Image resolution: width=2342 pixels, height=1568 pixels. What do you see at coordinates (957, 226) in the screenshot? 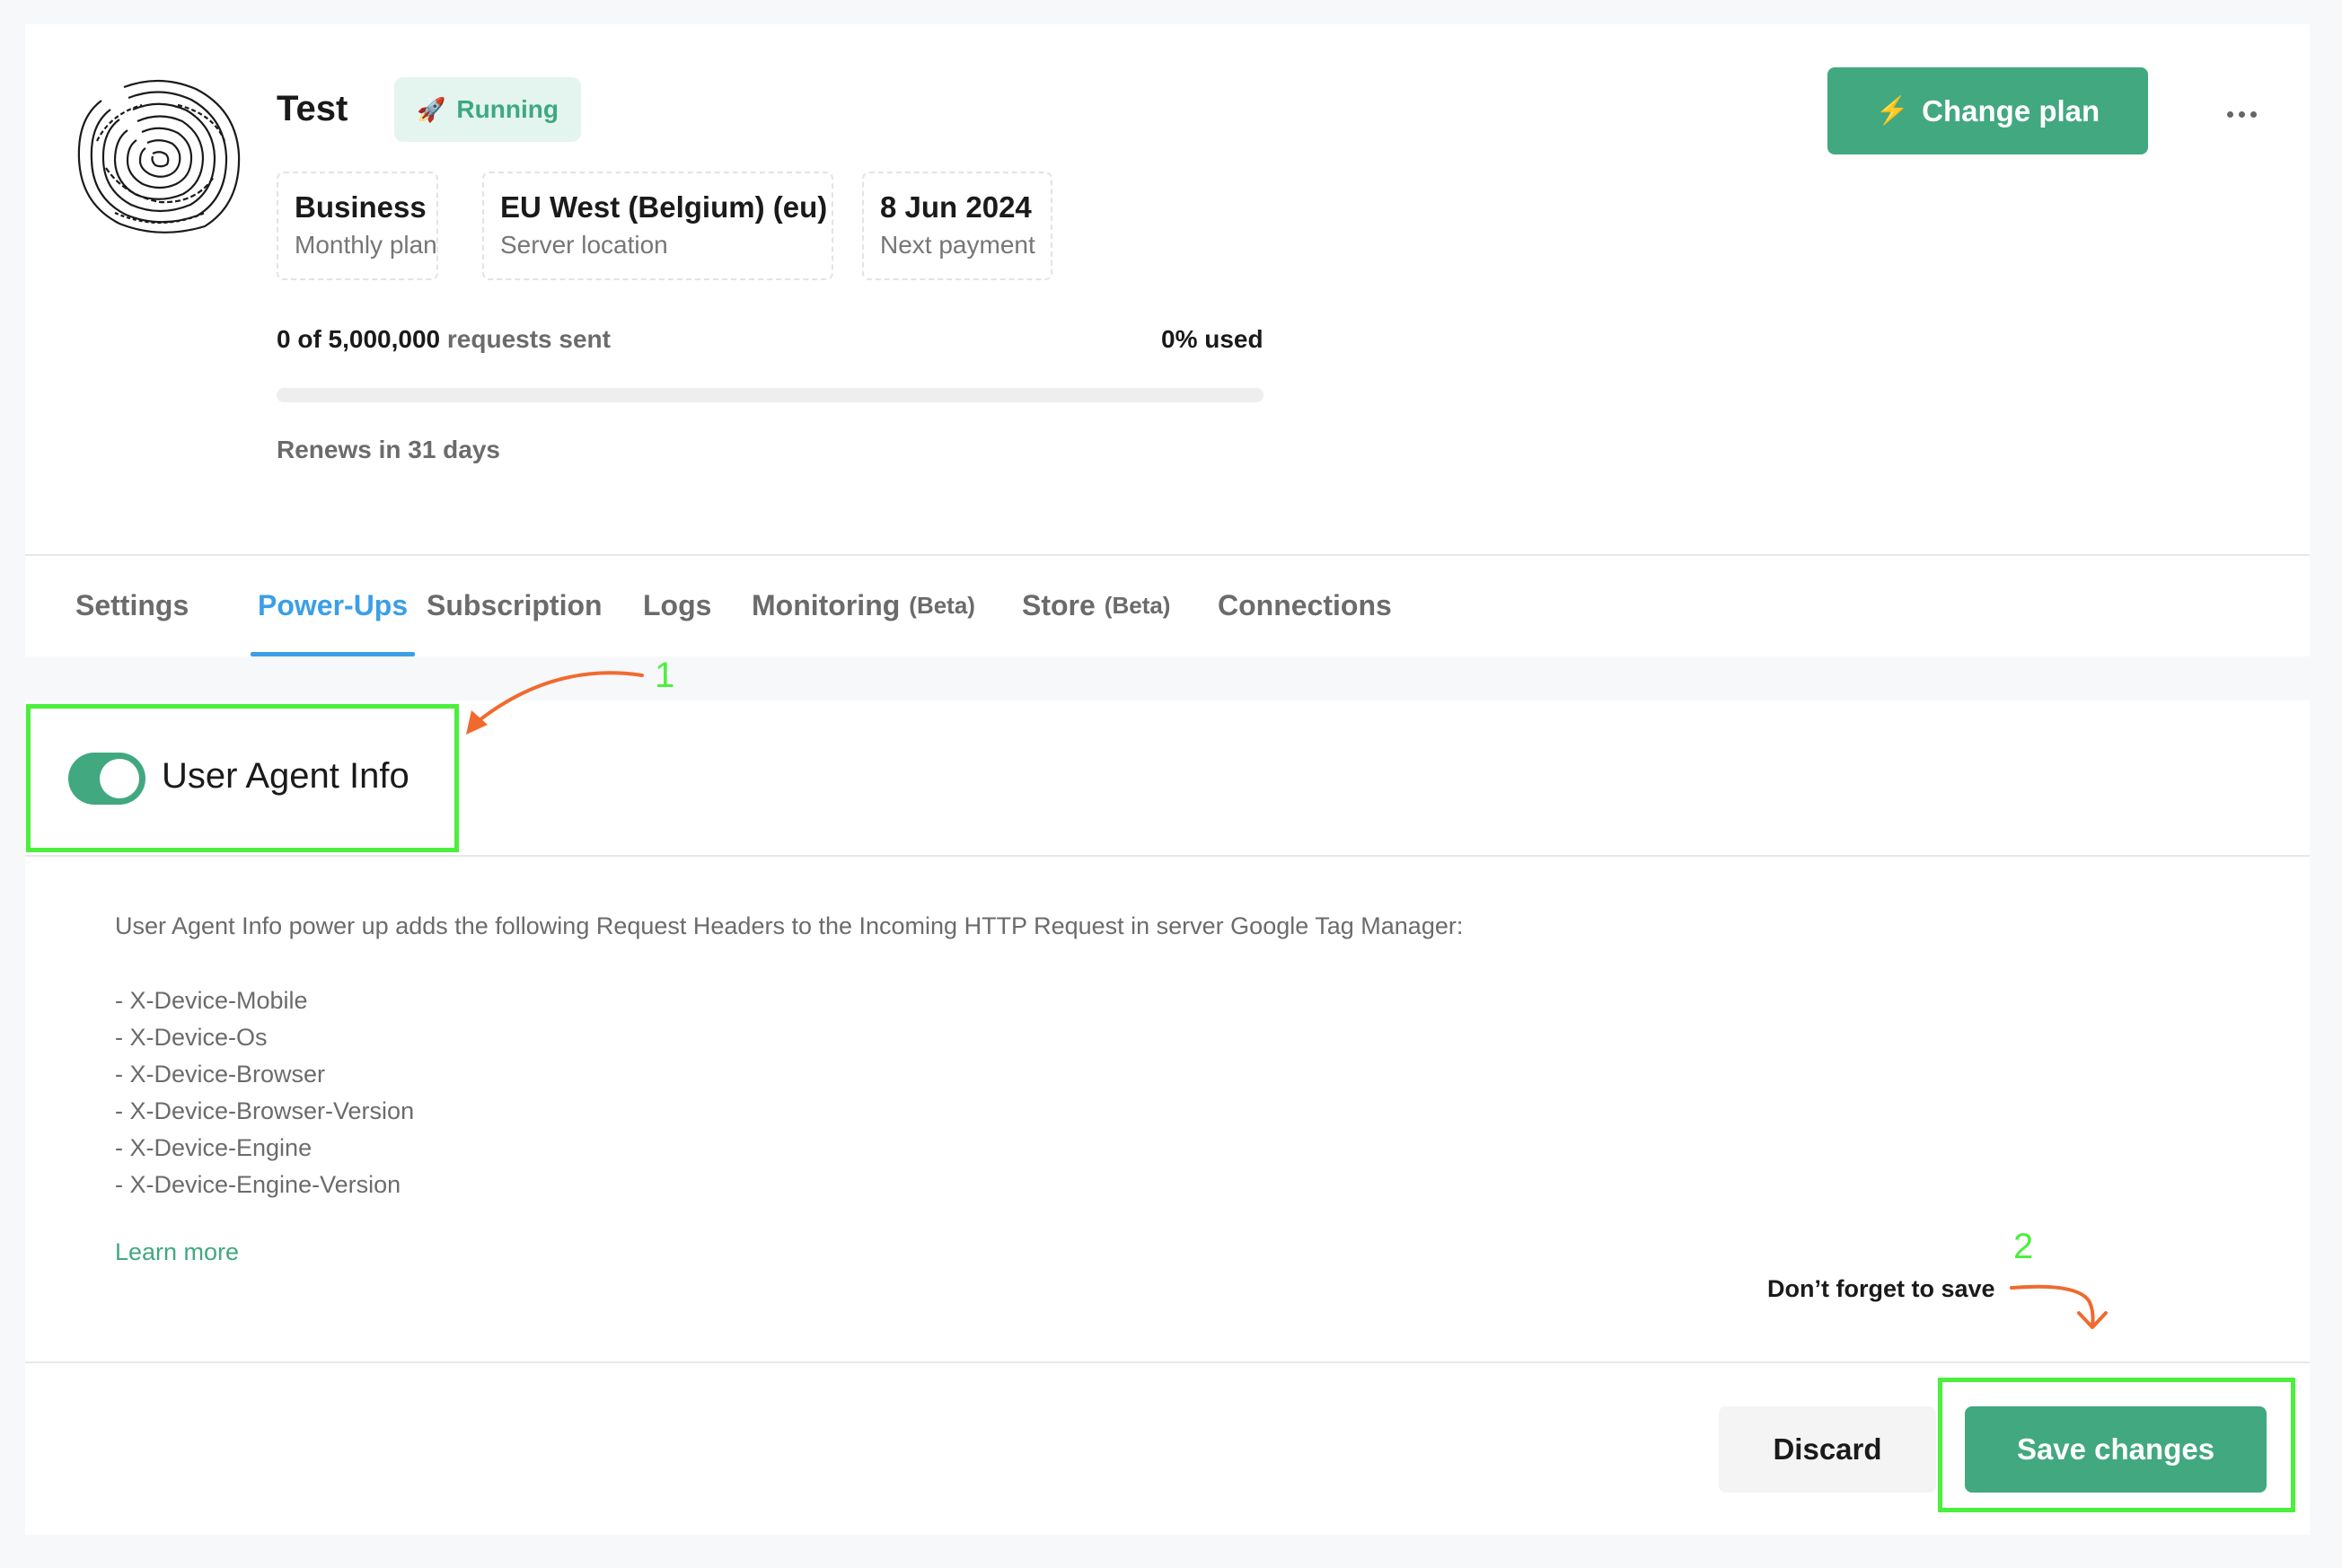
I see `payment-info-box: 8 Jun 2024 Next payment` at bounding box center [957, 226].